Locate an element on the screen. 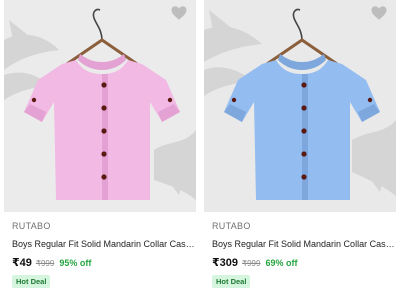 The image size is (400, 294). selling-price: ₹49 is located at coordinates (22, 263).